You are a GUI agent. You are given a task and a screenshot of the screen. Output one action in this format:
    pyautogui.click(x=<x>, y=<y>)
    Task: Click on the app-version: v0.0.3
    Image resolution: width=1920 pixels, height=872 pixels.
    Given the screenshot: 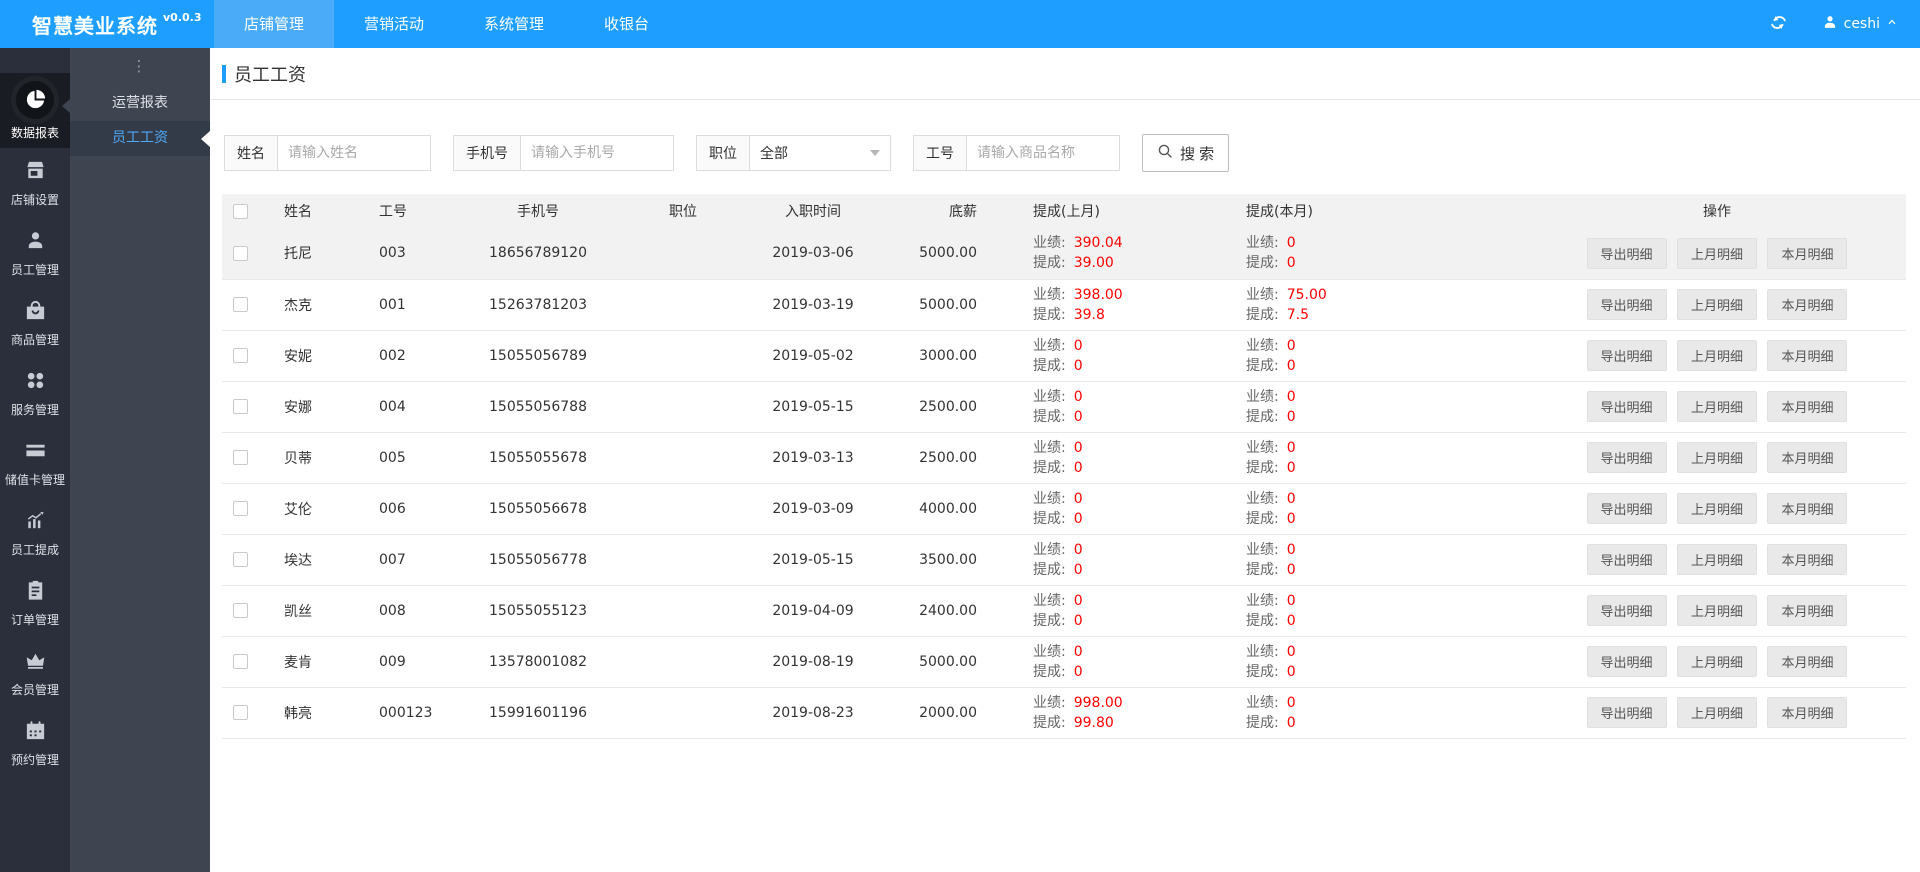 What is the action you would take?
    pyautogui.click(x=182, y=17)
    